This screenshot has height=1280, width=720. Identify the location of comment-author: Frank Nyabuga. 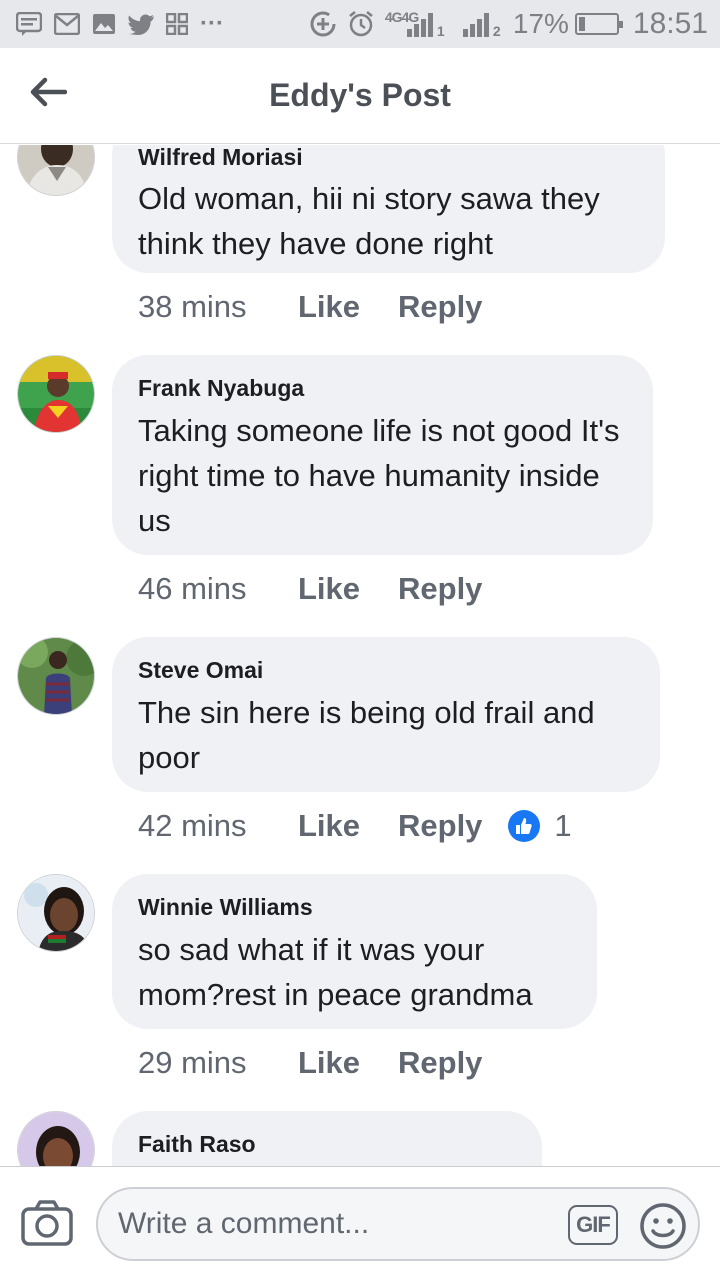
(382, 388).